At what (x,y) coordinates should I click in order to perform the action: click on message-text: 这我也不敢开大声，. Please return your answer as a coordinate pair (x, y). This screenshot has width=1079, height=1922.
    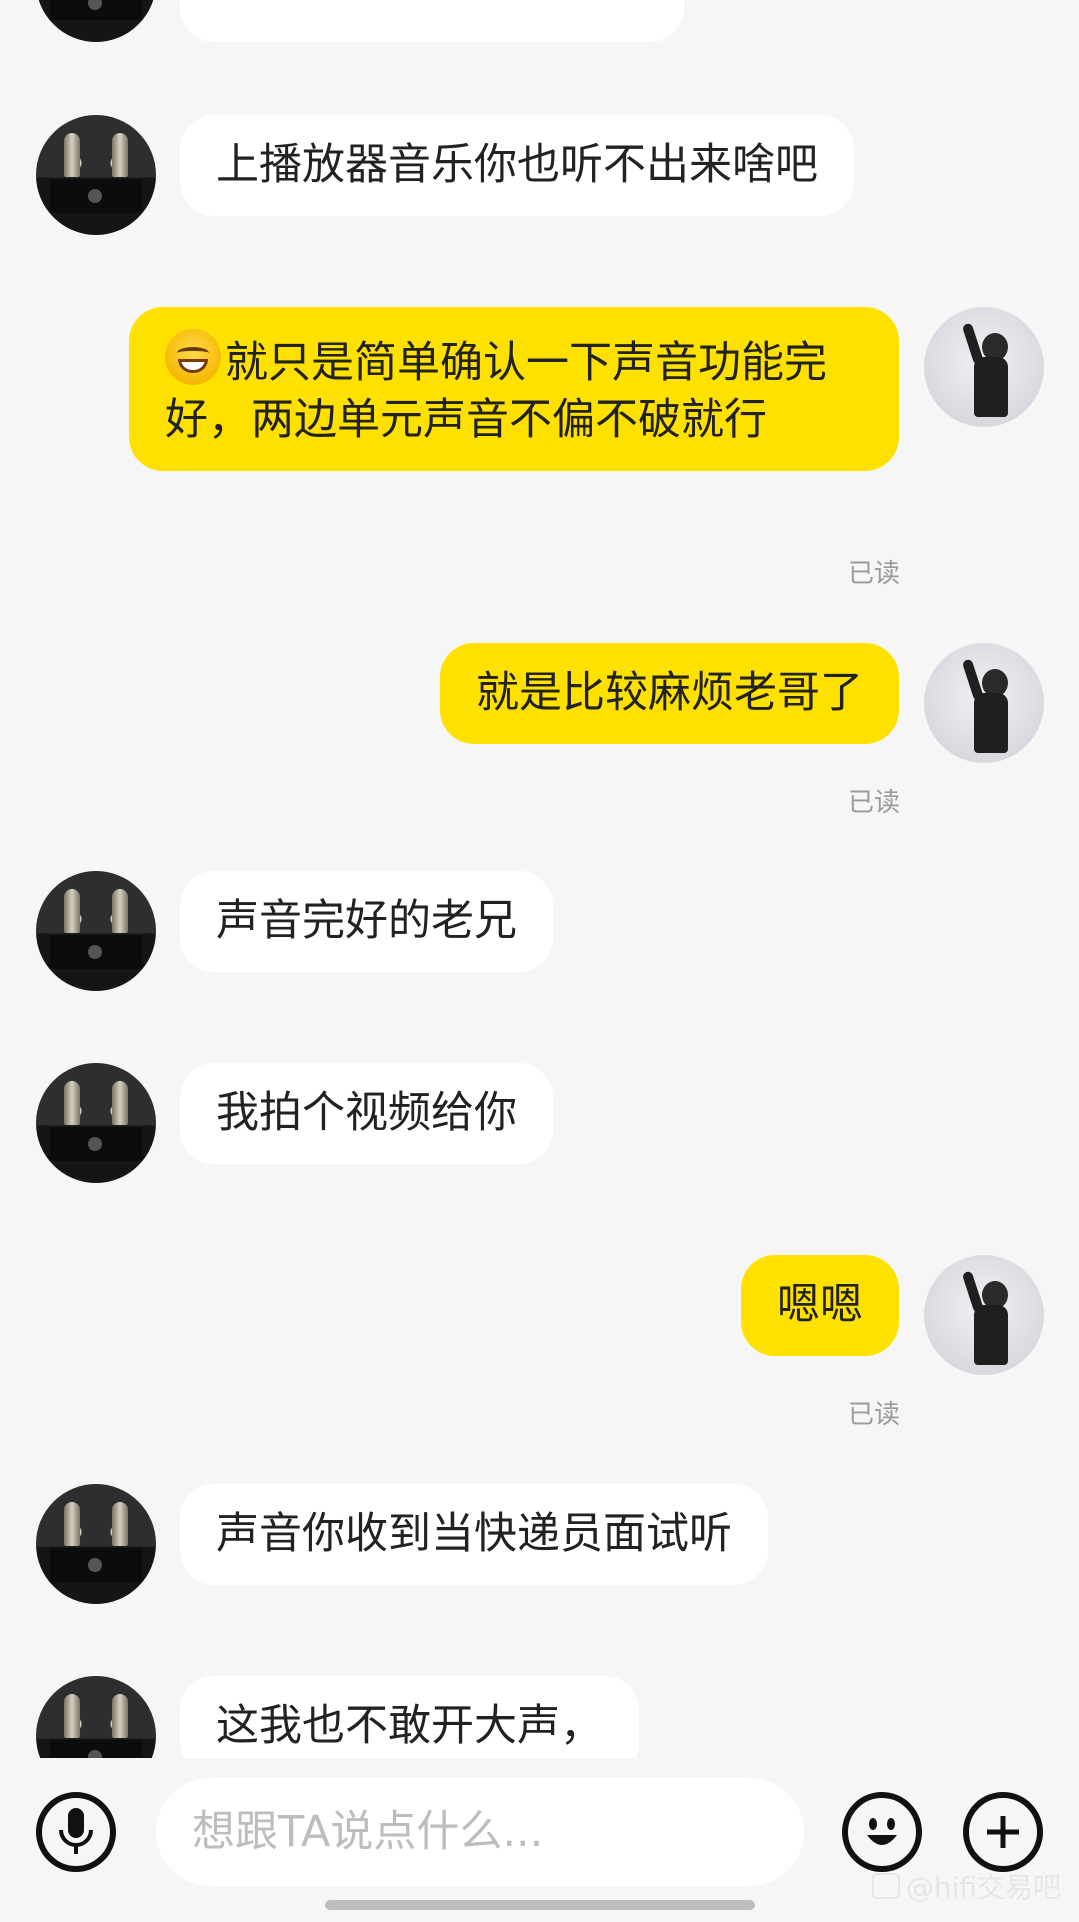
    Looking at the image, I should click on (409, 1726).